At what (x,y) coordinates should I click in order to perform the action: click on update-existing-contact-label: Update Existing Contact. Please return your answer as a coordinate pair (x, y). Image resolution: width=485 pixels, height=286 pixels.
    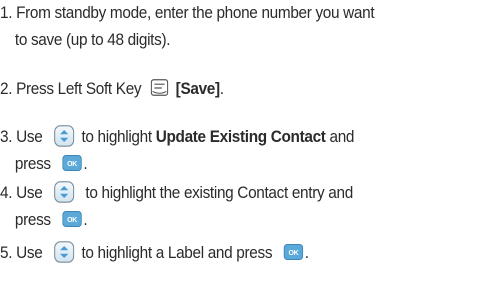
    Looking at the image, I should click on (240, 137).